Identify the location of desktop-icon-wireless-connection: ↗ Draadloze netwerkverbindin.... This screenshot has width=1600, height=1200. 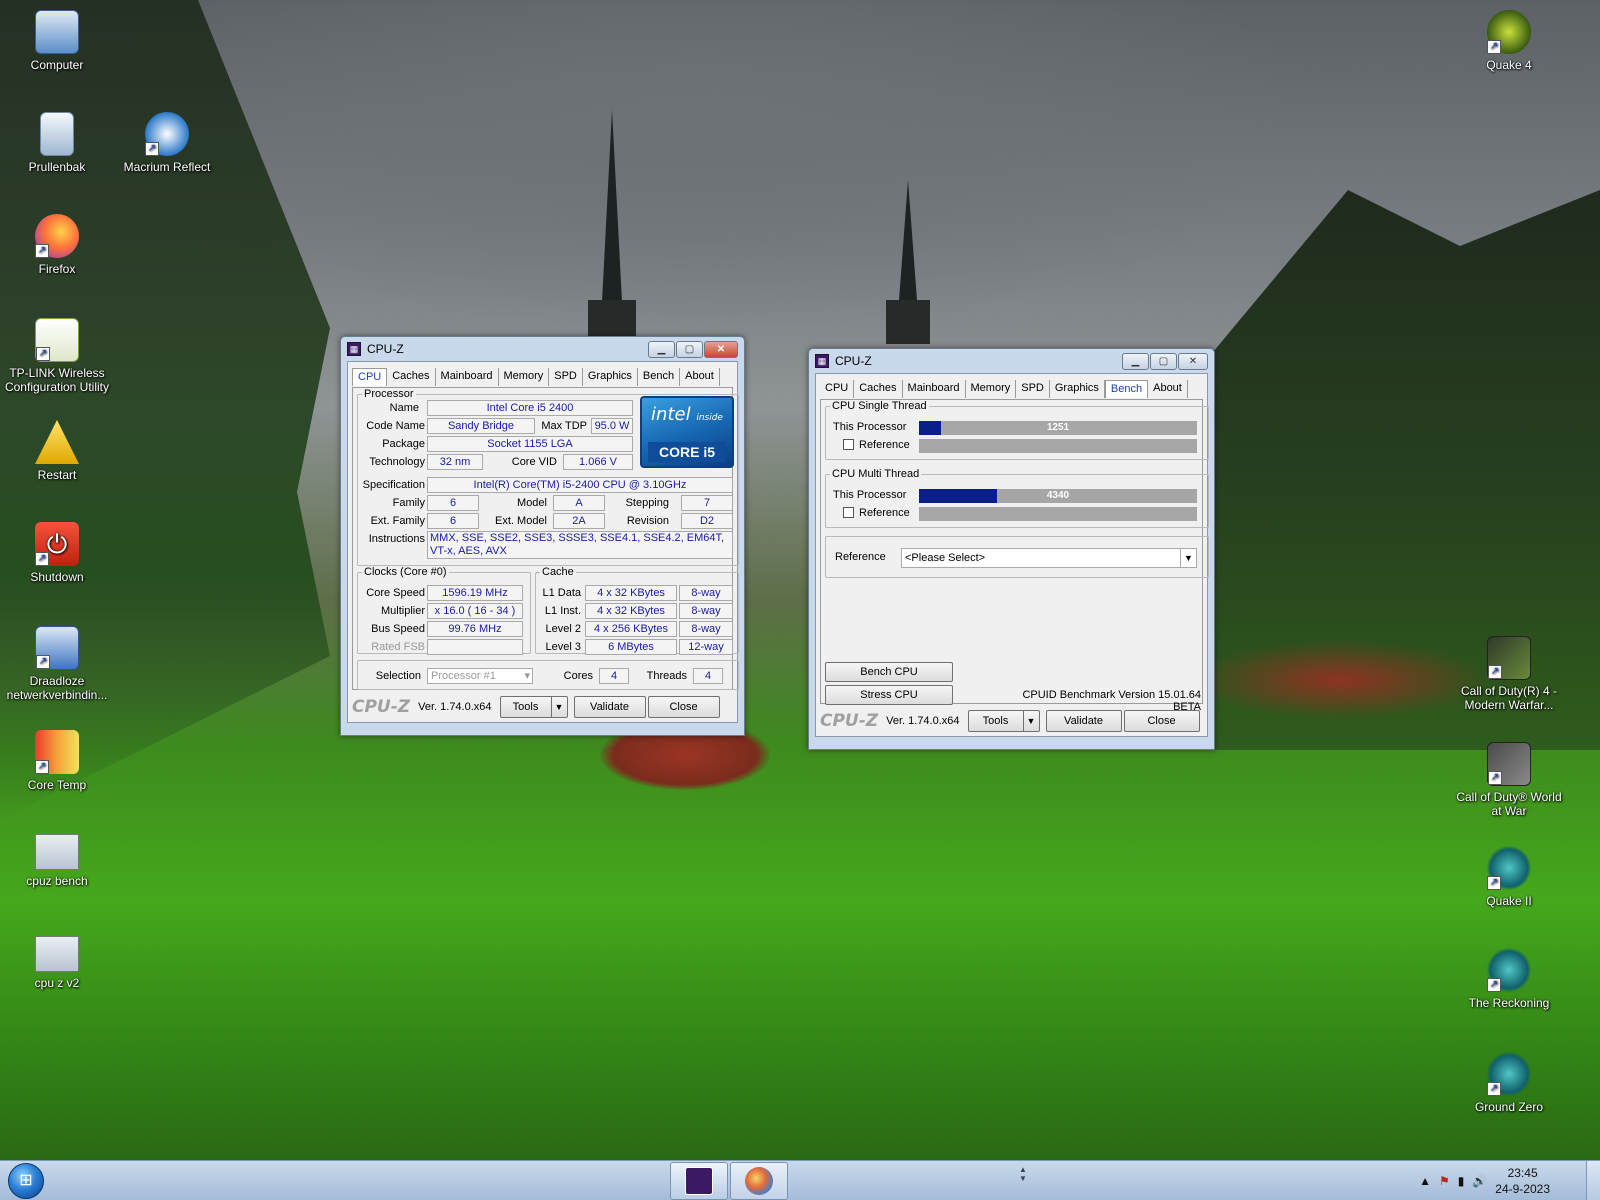
(57, 664).